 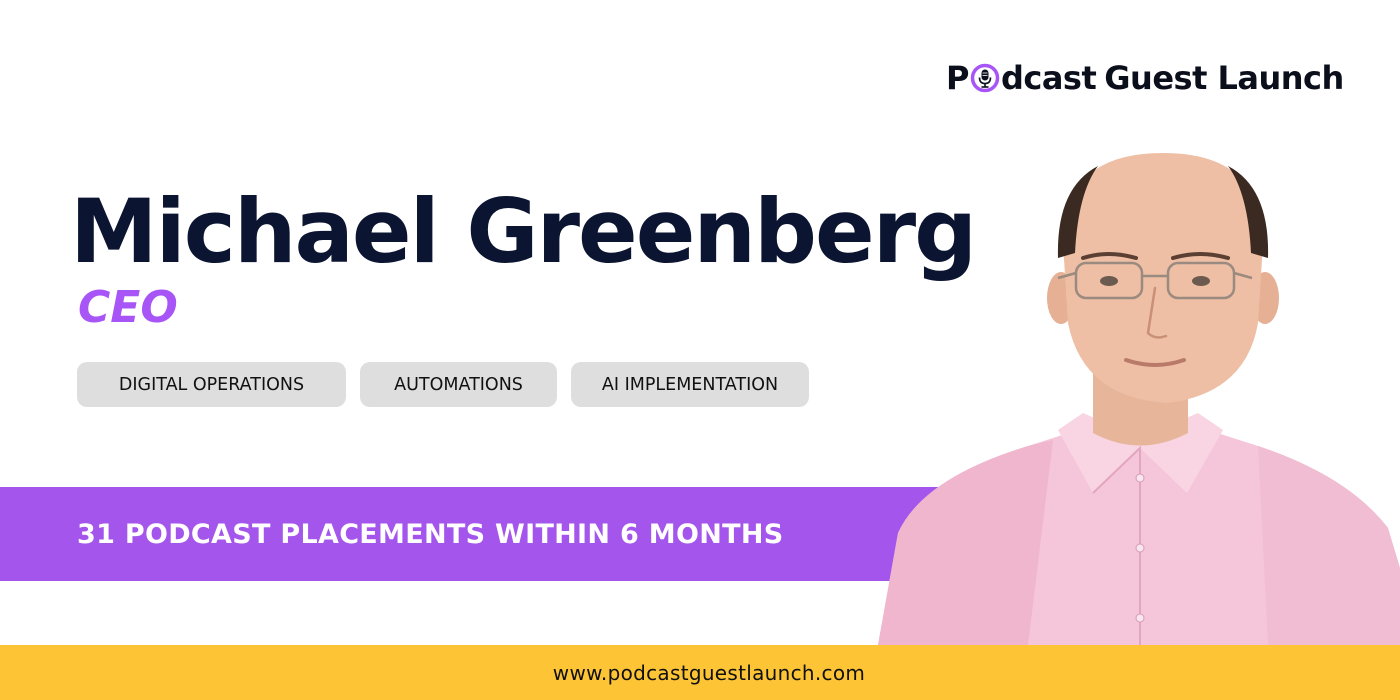 What do you see at coordinates (128, 307) in the screenshot?
I see `guest-role: CEO` at bounding box center [128, 307].